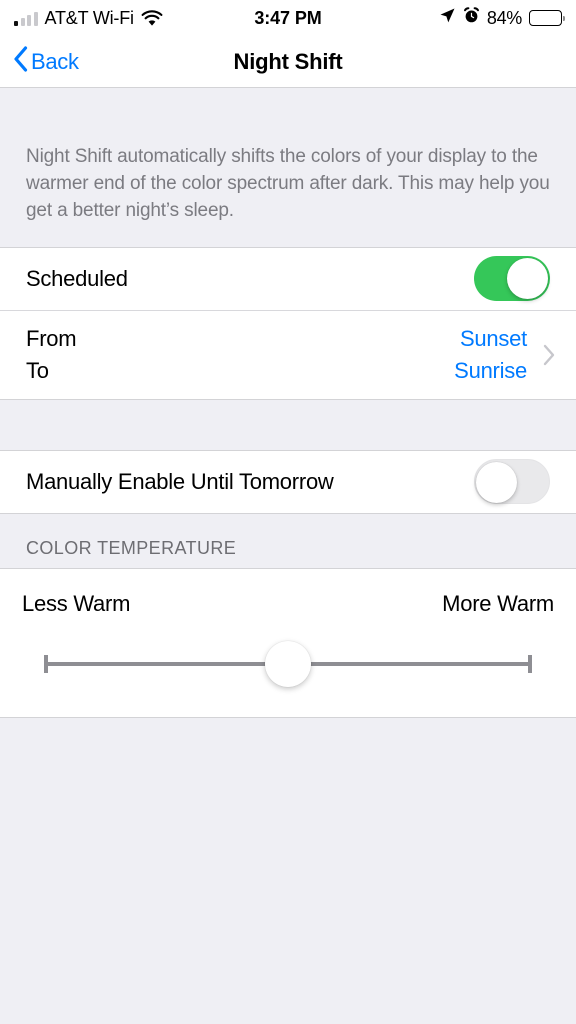  I want to click on manual-enable-group: Manually Enable Until Tomorrow, so click(288, 481).